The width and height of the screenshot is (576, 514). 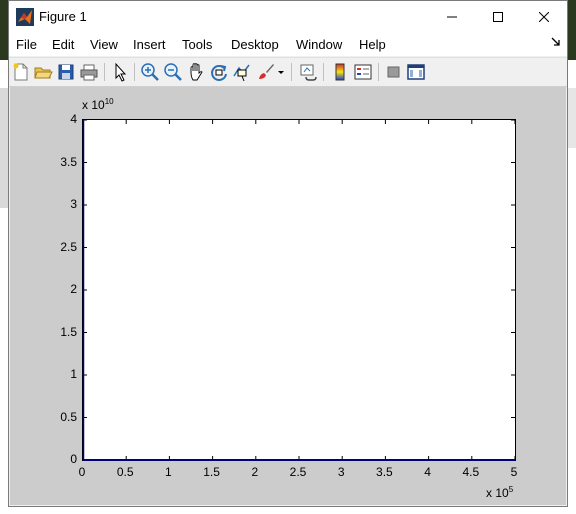 I want to click on edit-plot-icon, so click(x=120, y=72).